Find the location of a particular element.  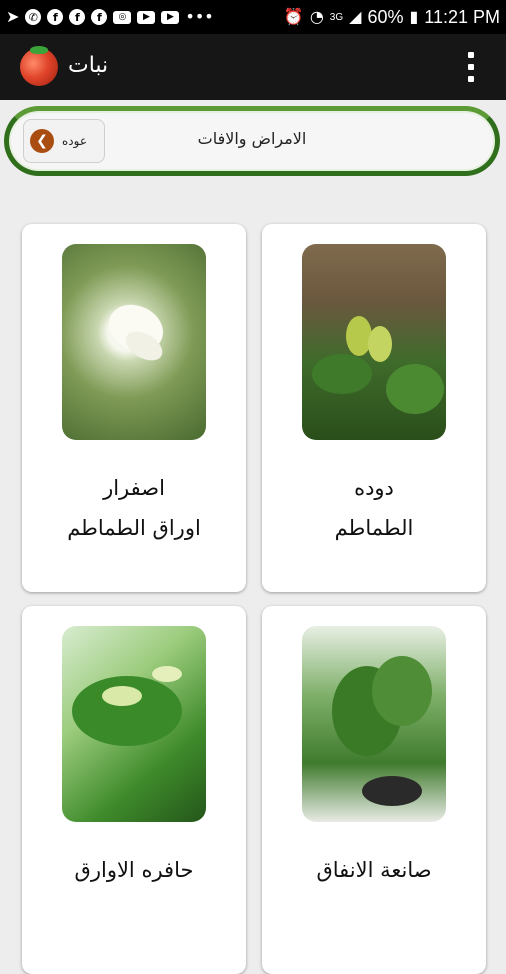

battery-percent: 60% is located at coordinates (385, 16).